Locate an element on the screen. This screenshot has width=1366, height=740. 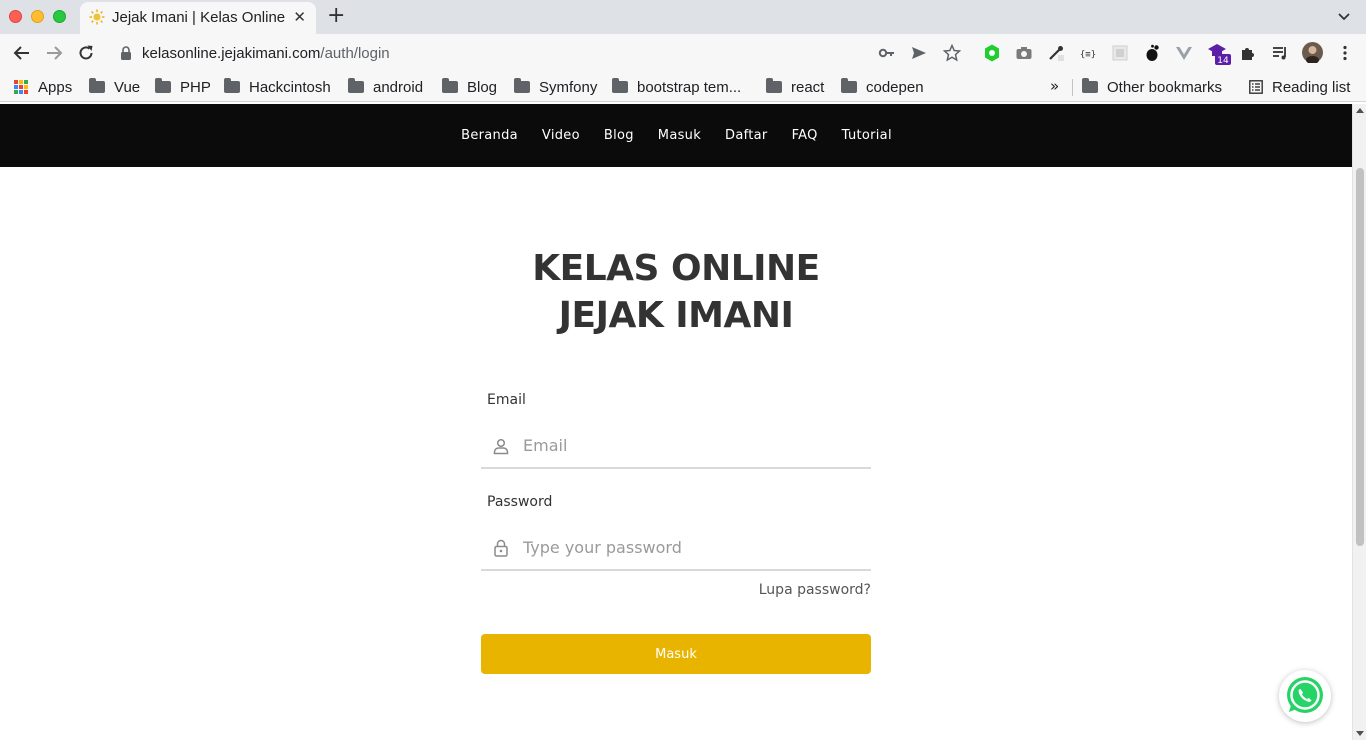
bookmark-label: Other bookmarks is located at coordinates (1165, 87).